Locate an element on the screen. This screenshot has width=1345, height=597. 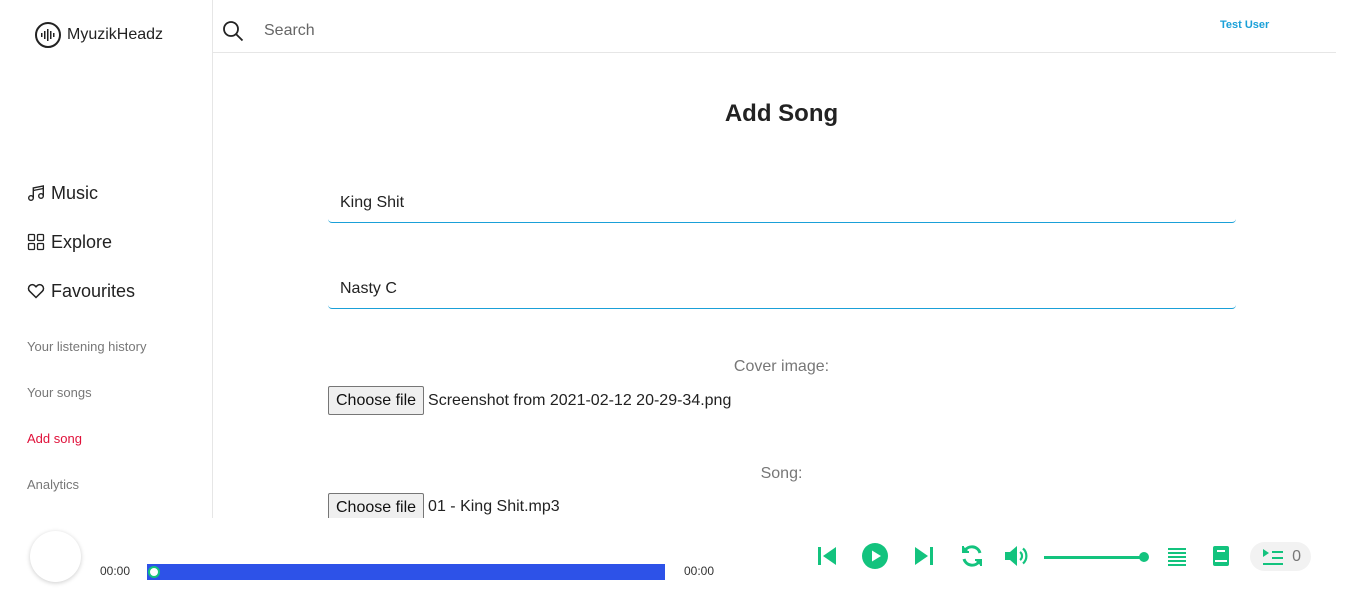
page-title: Add Song is located at coordinates (781, 113).